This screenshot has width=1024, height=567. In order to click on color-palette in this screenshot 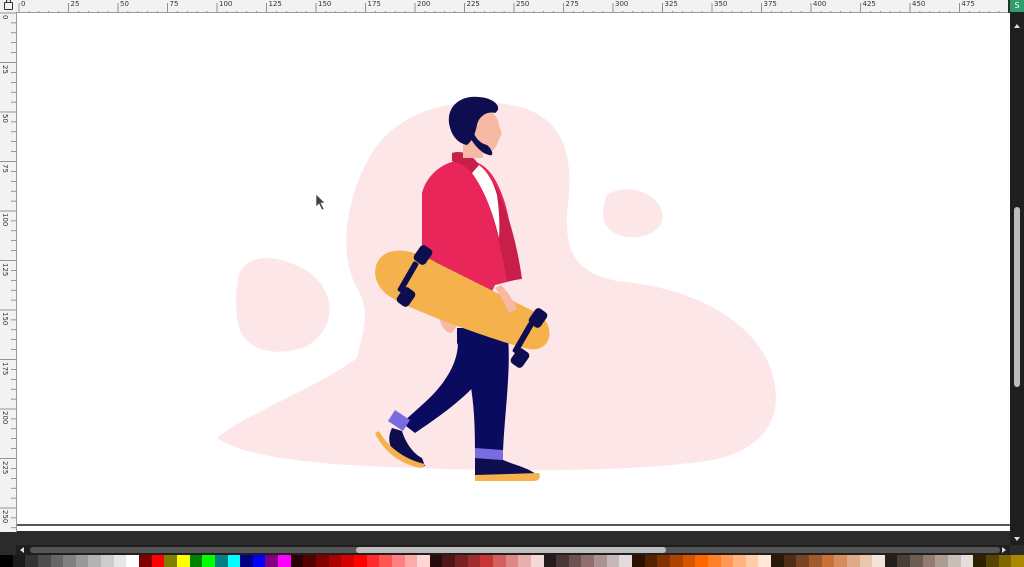, I will do `click(512, 561)`.